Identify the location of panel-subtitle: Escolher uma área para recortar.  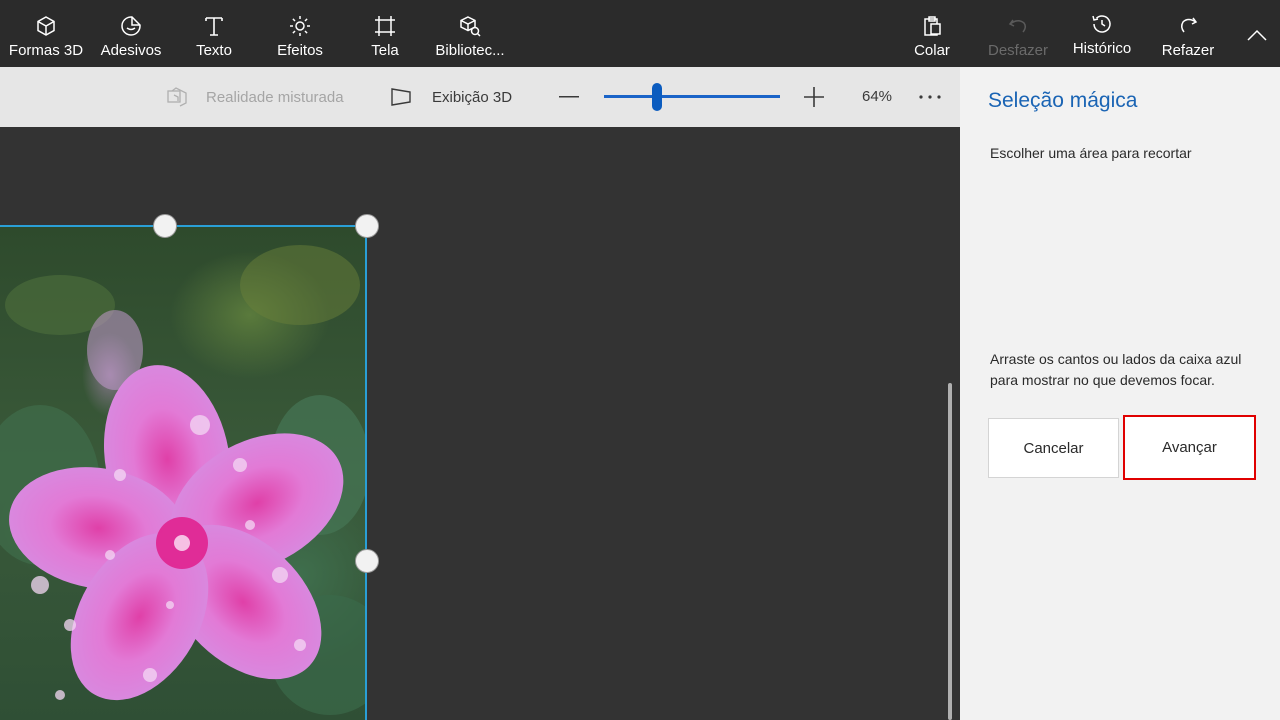
(1091, 153).